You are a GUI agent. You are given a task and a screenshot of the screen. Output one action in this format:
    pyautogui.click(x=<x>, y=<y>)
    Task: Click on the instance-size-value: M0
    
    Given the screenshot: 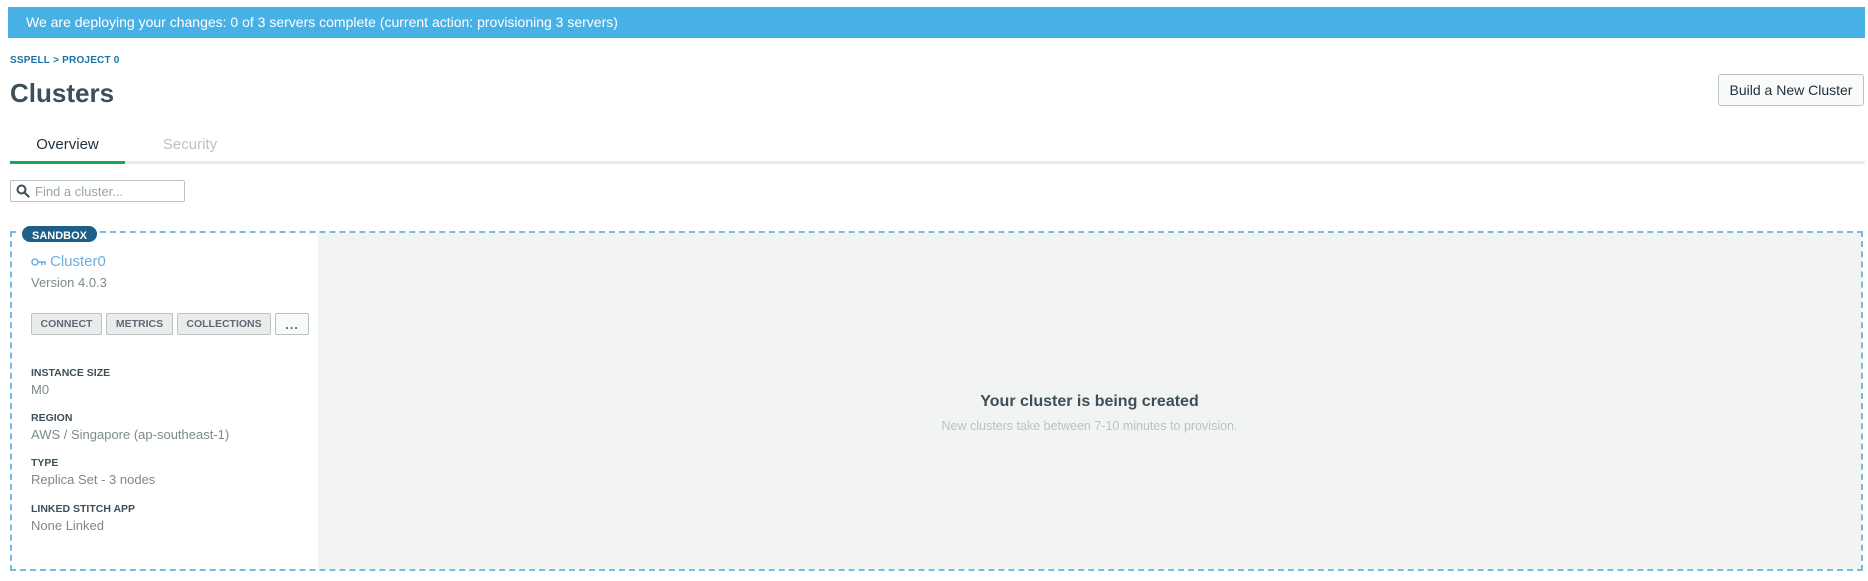 What is the action you would take?
    pyautogui.click(x=40, y=389)
    